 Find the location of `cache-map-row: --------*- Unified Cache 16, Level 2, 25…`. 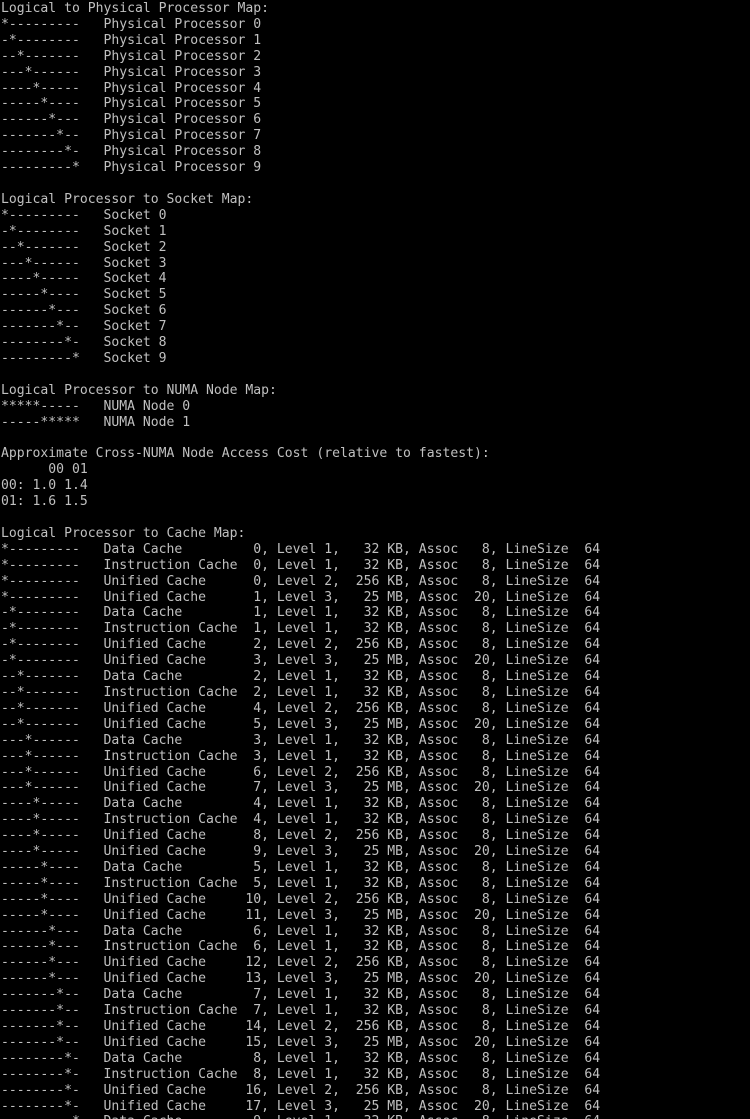

cache-map-row: --------*- Unified Cache 16, Level 2, 25… is located at coordinates (301, 1090).